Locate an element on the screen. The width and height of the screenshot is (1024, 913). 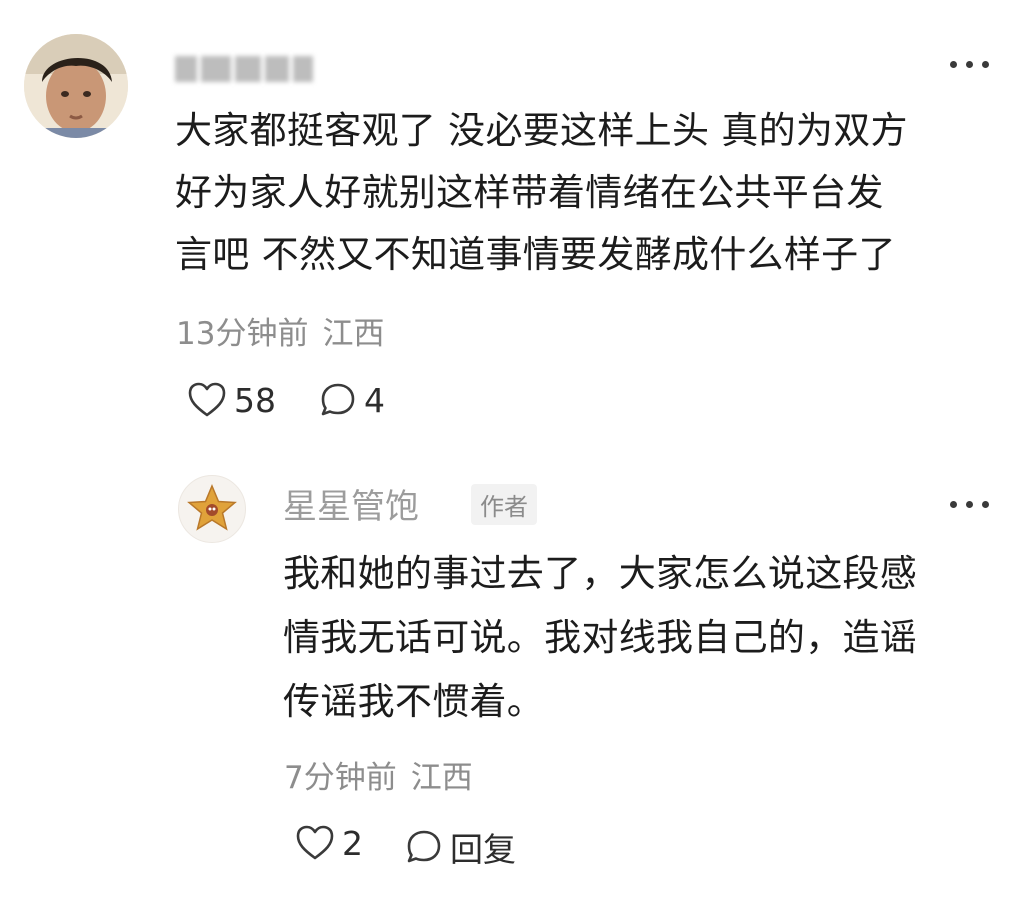
reply-label: 回复 is located at coordinates (483, 849).